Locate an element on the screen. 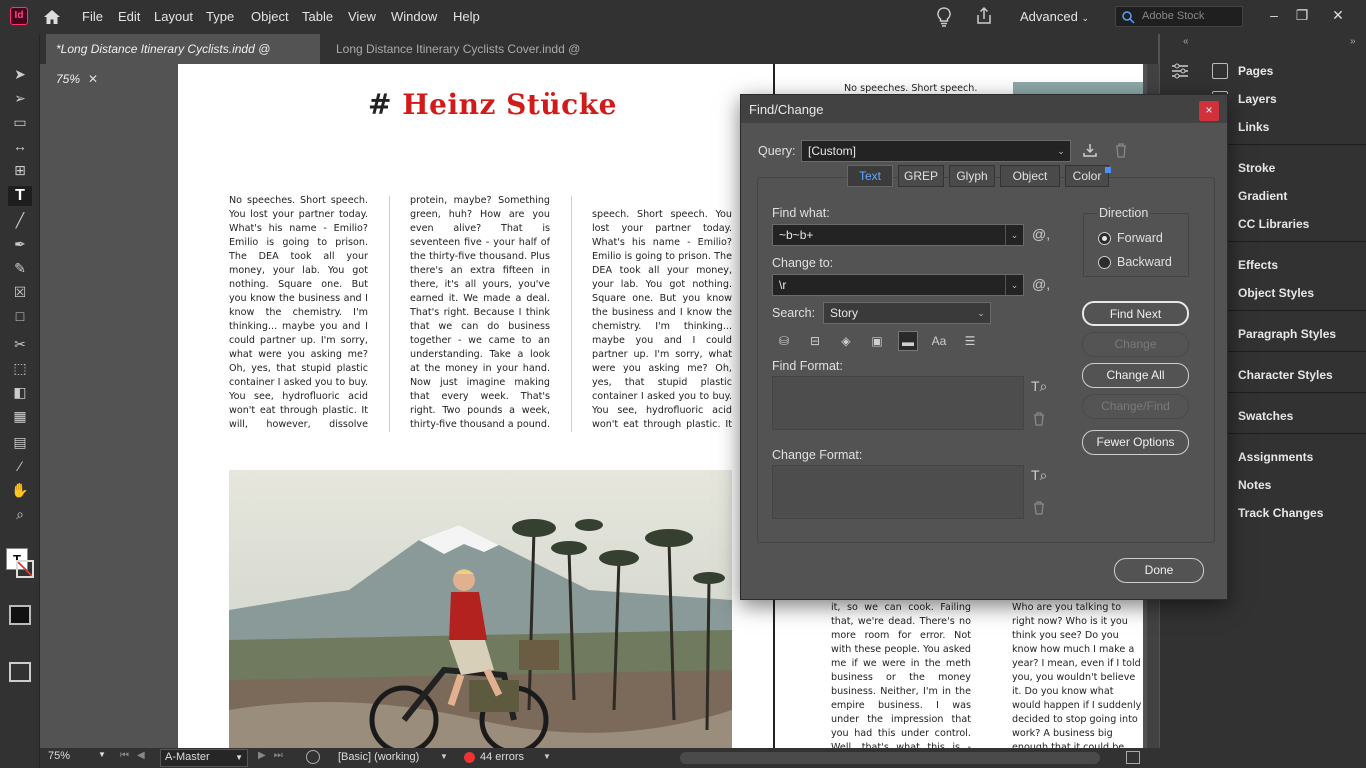 The image size is (1366, 768). menu-help: Help is located at coordinates (466, 16).